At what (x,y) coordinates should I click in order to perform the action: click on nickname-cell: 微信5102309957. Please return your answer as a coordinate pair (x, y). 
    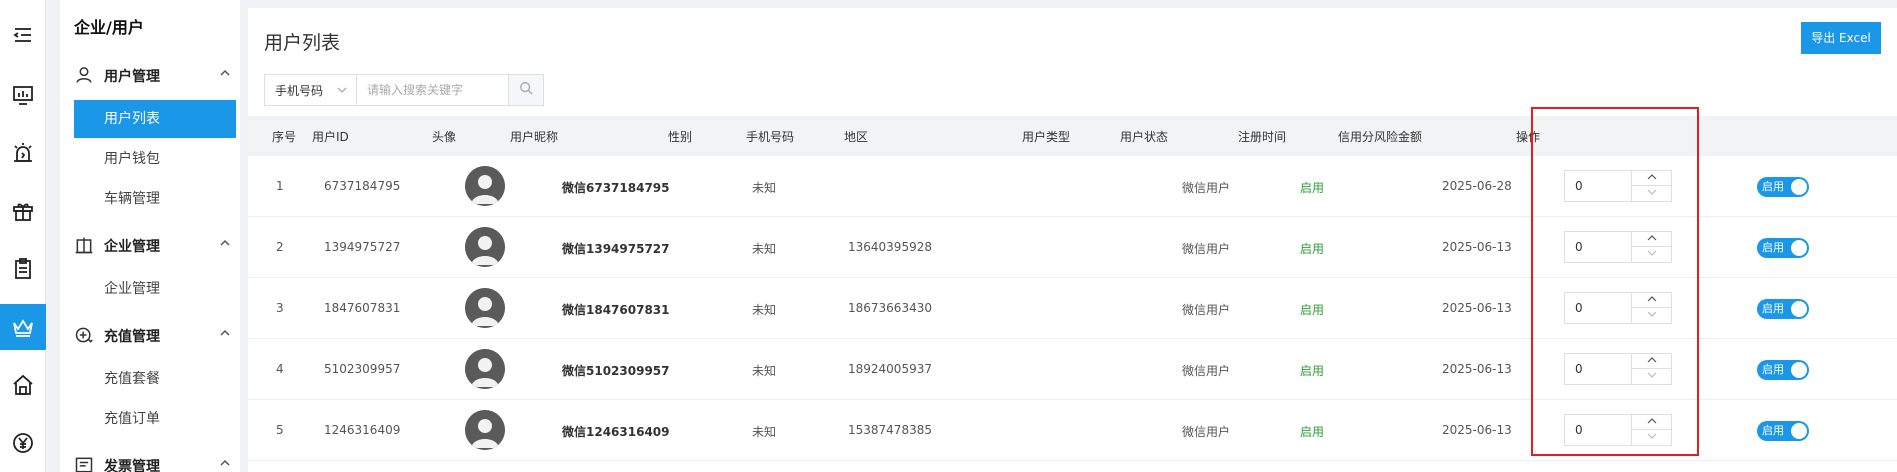
    Looking at the image, I should click on (616, 371).